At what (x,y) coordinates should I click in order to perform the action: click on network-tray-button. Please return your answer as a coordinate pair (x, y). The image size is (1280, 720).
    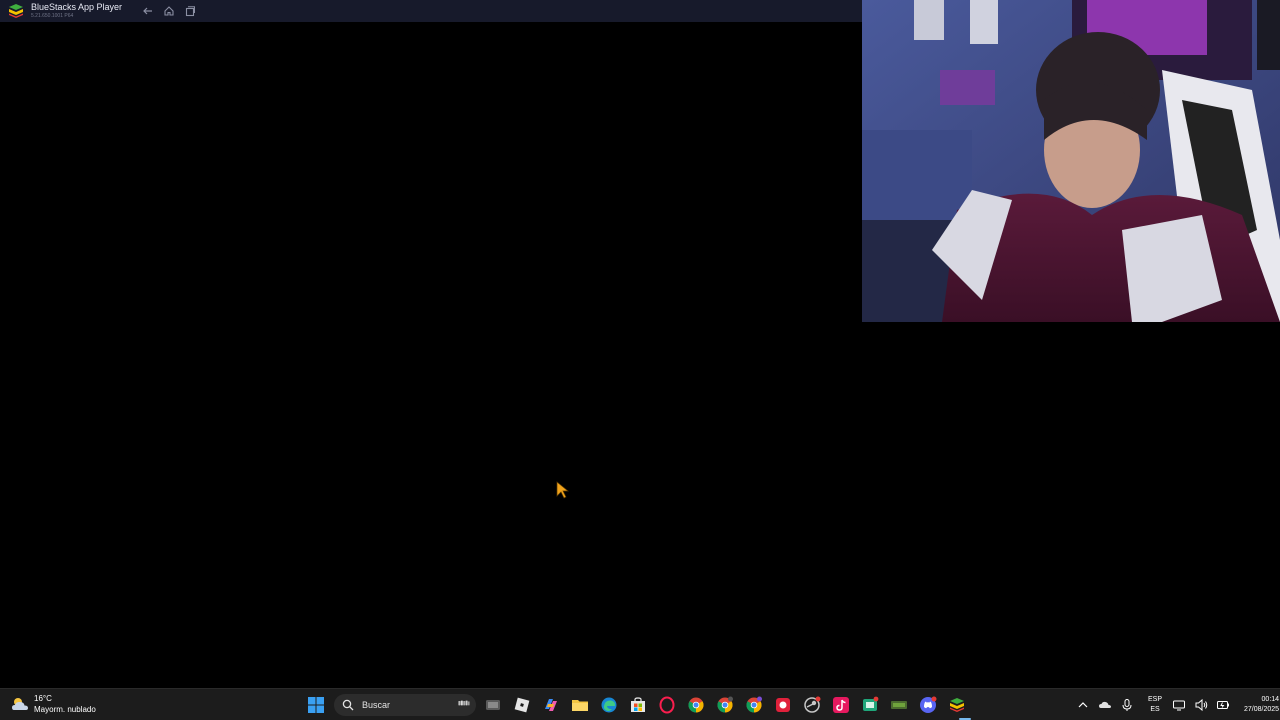
    Looking at the image, I should click on (1179, 705).